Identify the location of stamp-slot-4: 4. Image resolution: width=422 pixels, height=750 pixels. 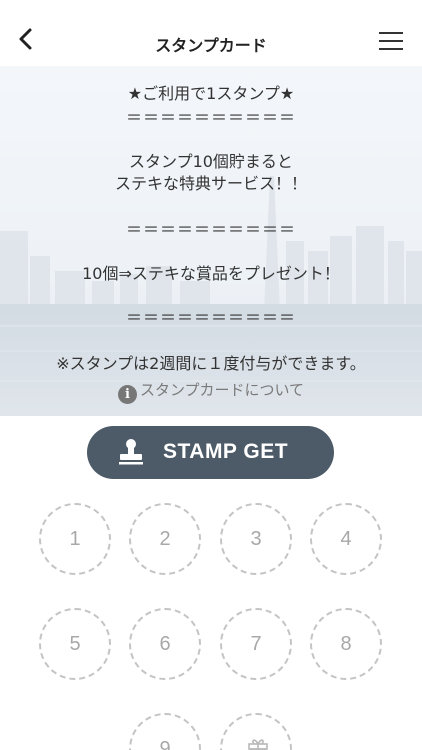
(346, 539).